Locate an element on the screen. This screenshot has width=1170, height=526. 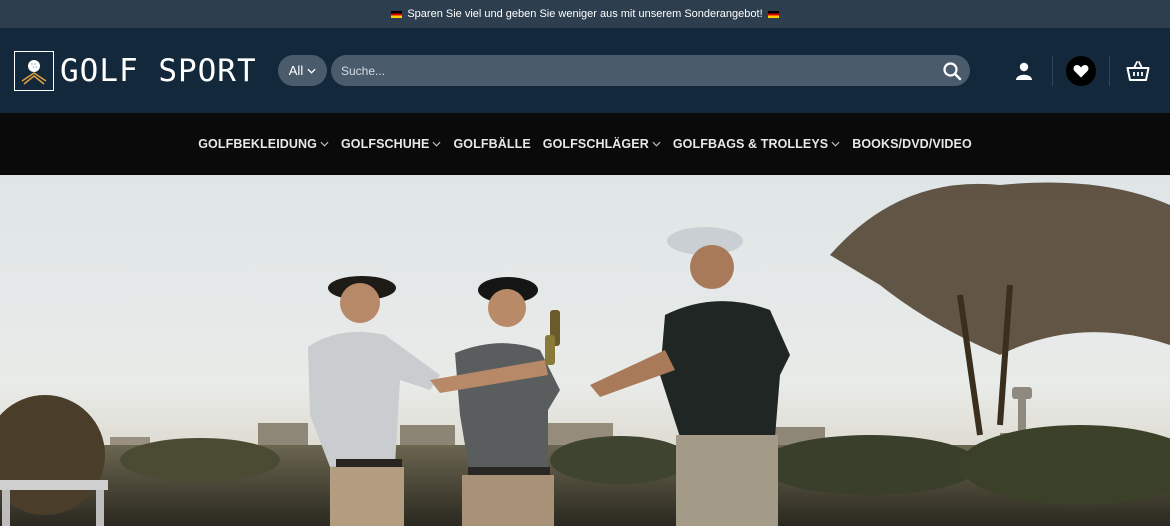
nav-item-label: GOLFBAGS & TROLLEYS is located at coordinates (750, 144).